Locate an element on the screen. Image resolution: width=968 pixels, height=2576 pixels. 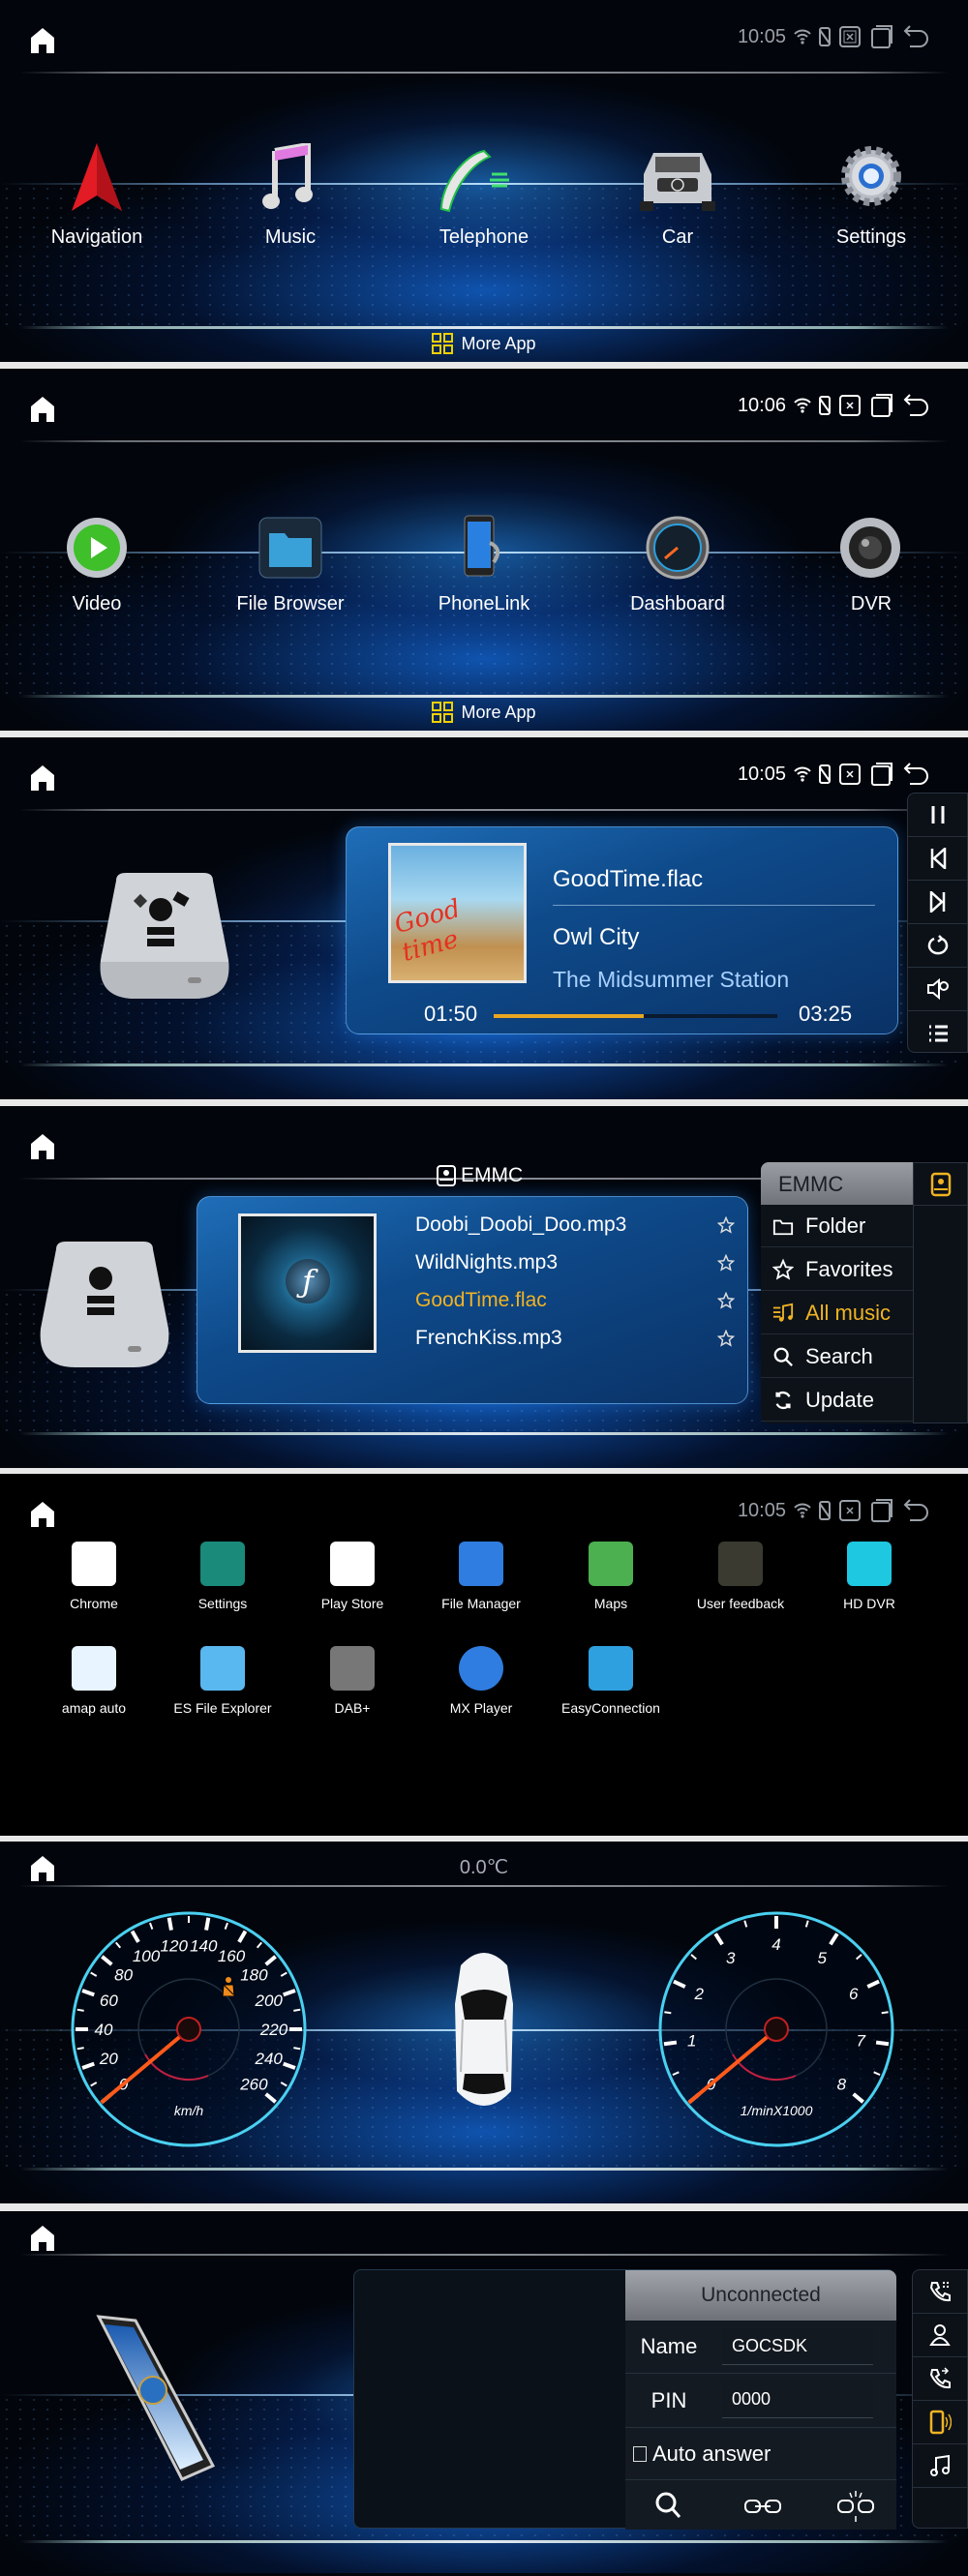
connect-link-button is located at coordinates (762, 2506).